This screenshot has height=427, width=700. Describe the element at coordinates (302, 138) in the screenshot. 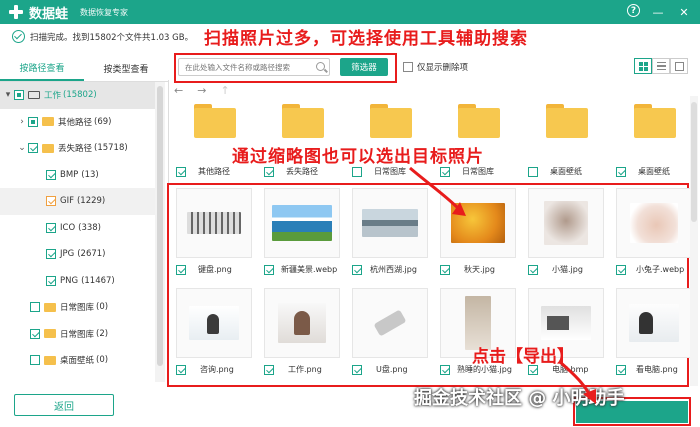

I see `folder-item: 丢失路径` at that location.